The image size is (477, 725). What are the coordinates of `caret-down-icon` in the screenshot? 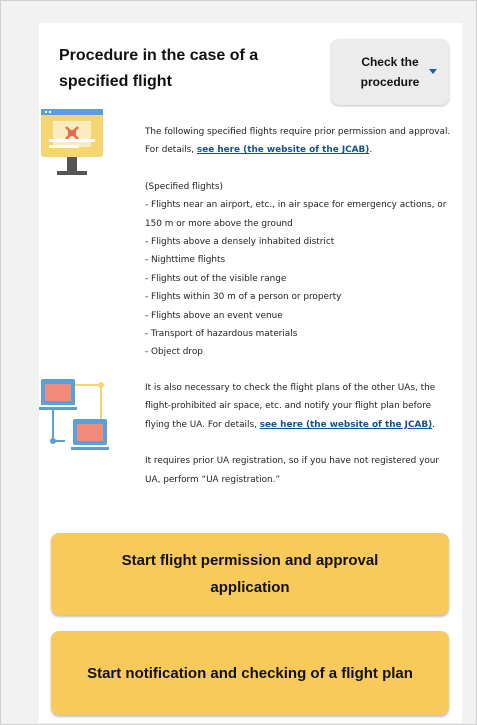 It's located at (433, 71).